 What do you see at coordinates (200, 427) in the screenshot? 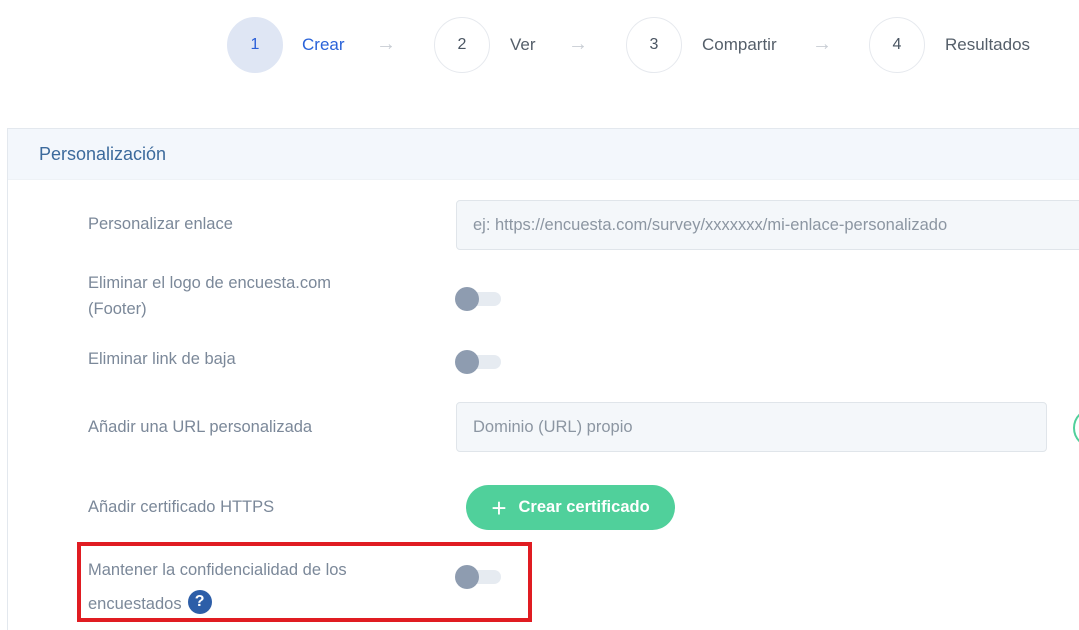
I see `custom-url-label: Añadir una URL personalizada` at bounding box center [200, 427].